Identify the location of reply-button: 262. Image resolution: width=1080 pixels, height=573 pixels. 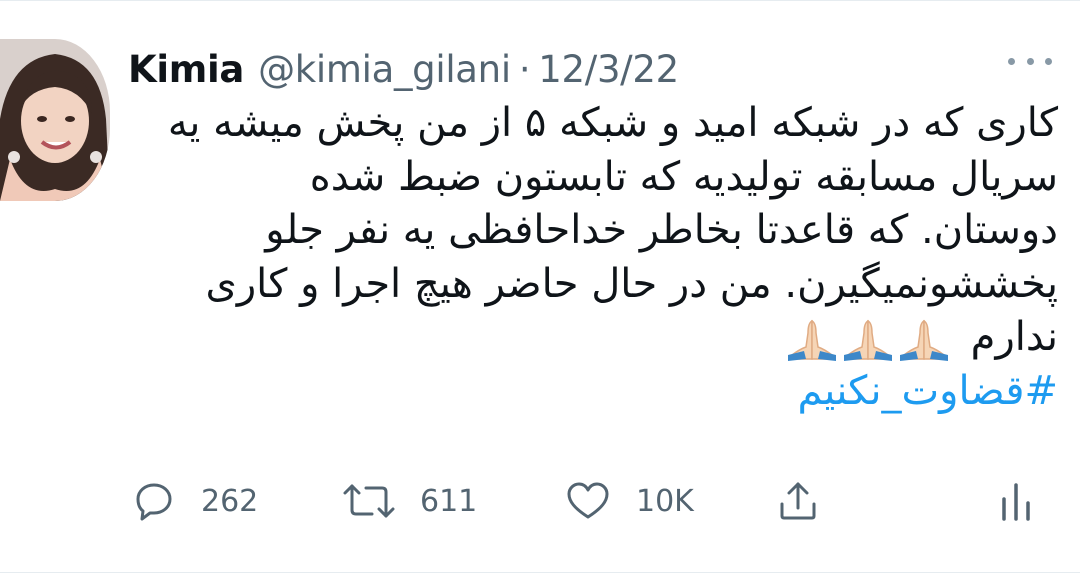
(195, 501).